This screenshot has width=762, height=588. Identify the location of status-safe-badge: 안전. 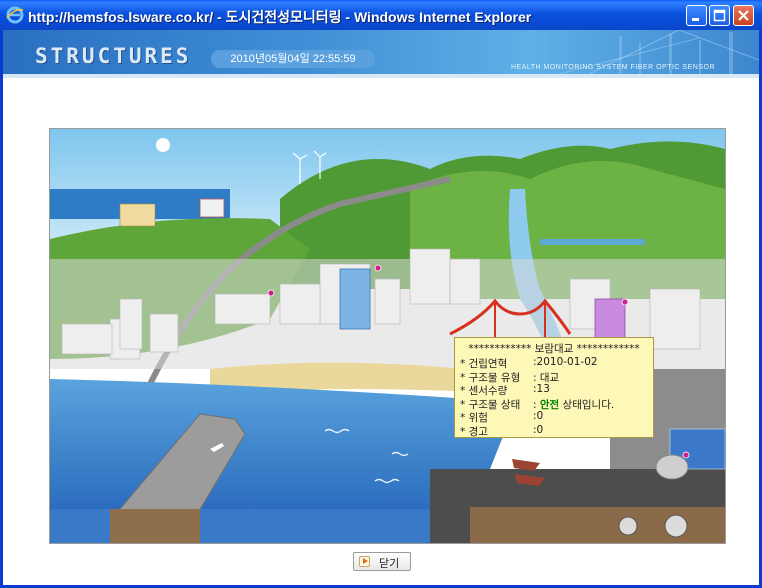
(549, 404).